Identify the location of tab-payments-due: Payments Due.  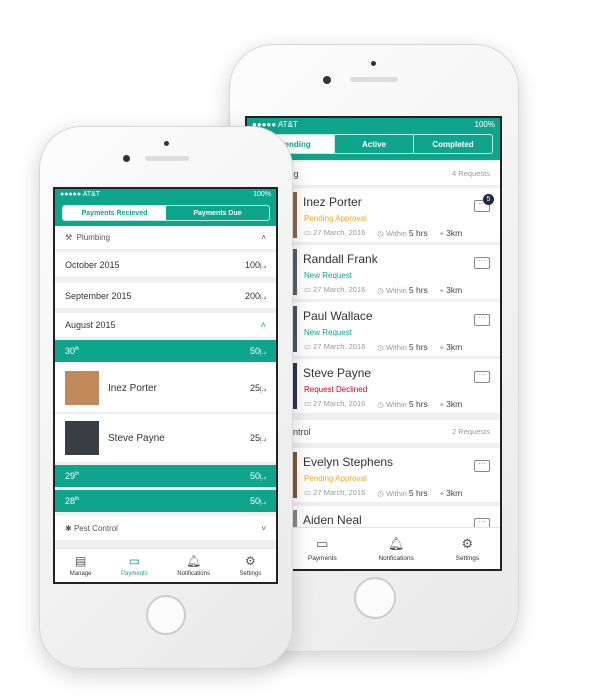
(217, 213).